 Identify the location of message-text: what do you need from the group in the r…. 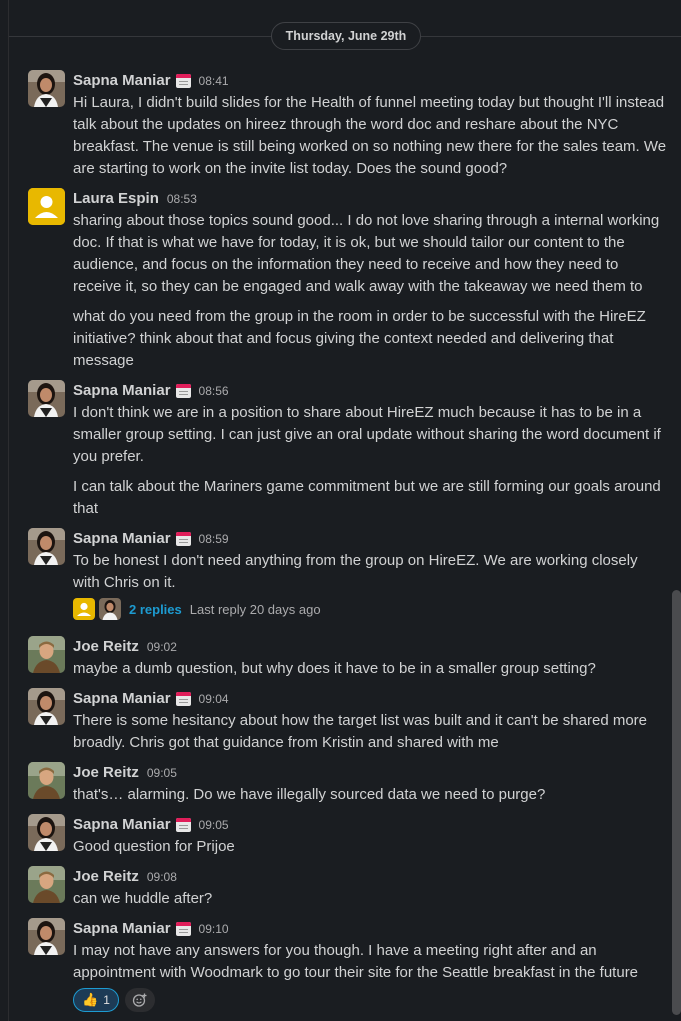
(359, 338).